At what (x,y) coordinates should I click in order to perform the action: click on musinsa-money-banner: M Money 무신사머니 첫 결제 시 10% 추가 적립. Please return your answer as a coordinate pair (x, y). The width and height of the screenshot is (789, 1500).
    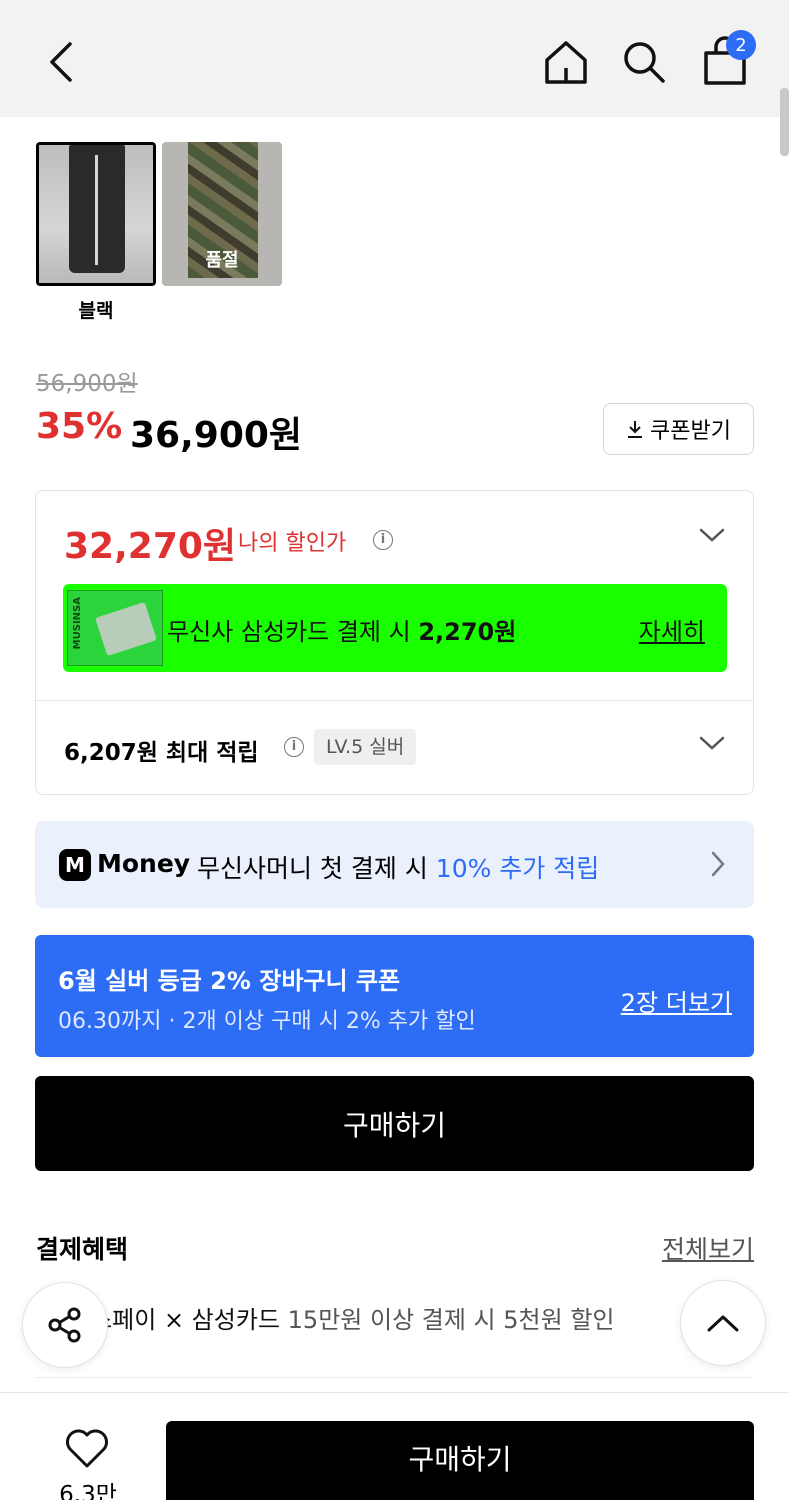
    Looking at the image, I should click on (394, 864).